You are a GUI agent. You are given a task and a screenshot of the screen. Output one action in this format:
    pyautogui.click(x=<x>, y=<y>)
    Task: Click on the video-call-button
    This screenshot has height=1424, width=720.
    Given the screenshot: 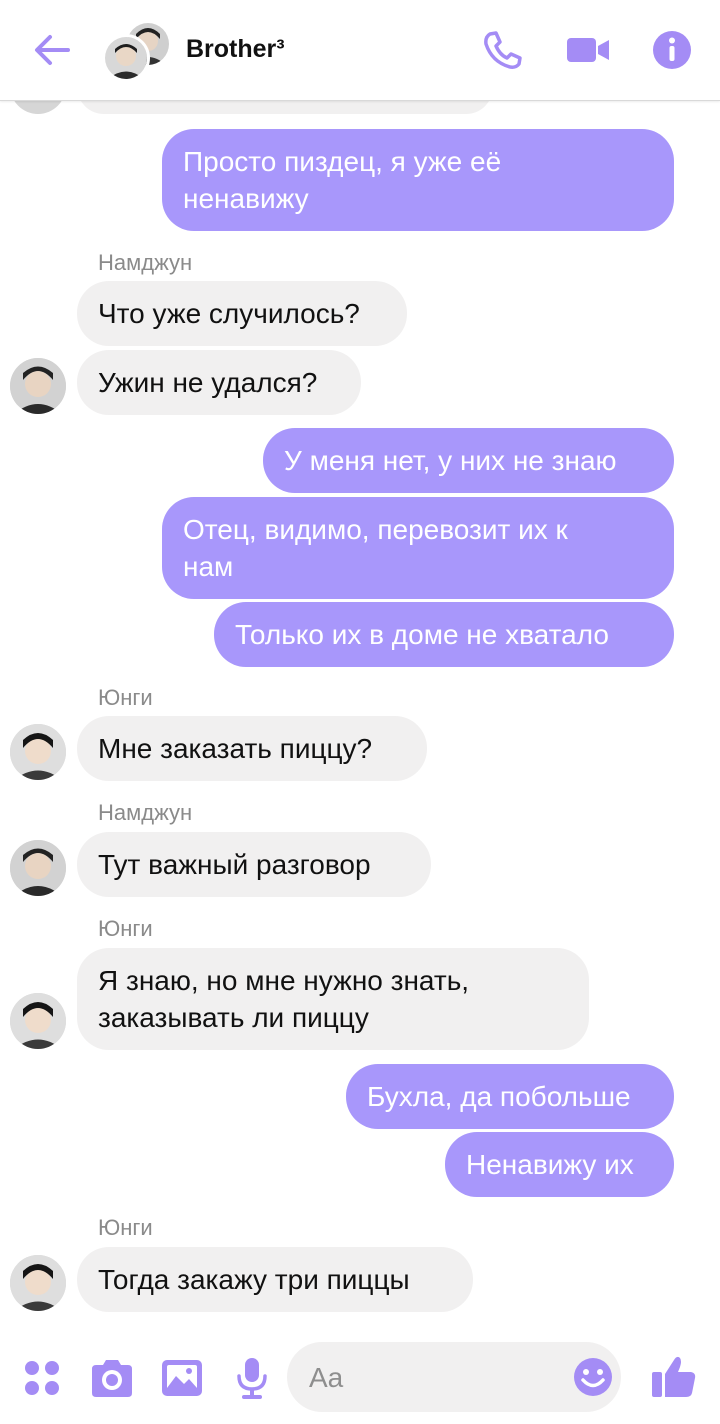 What is the action you would take?
    pyautogui.click(x=588, y=50)
    